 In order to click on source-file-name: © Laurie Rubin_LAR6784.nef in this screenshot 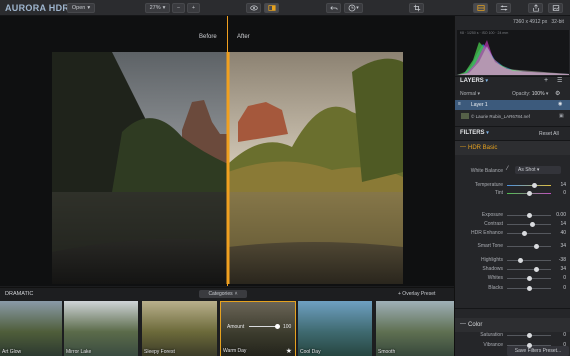, I will do `click(500, 116)`.